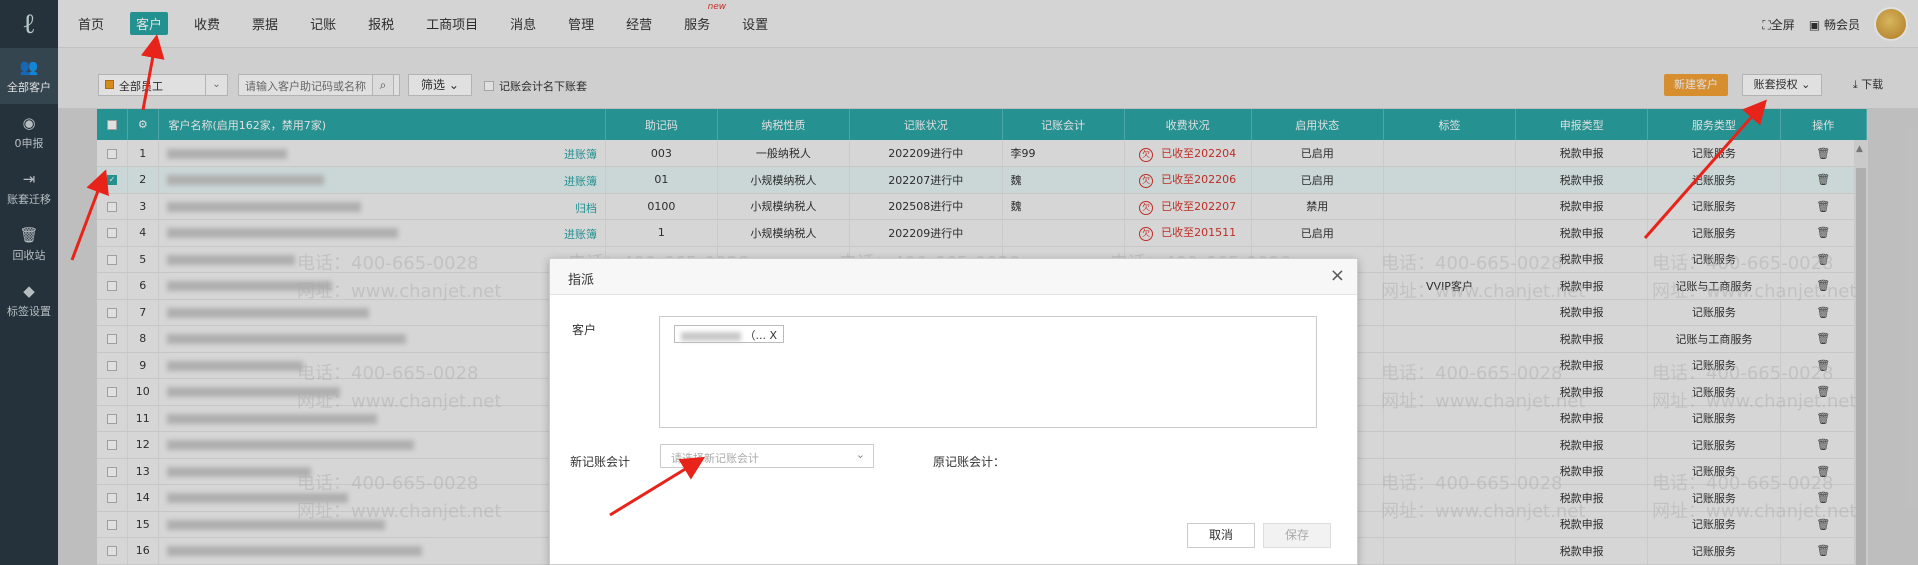 This screenshot has width=1918, height=565. Describe the element at coordinates (711, 336) in the screenshot. I see `blurred-name` at that location.